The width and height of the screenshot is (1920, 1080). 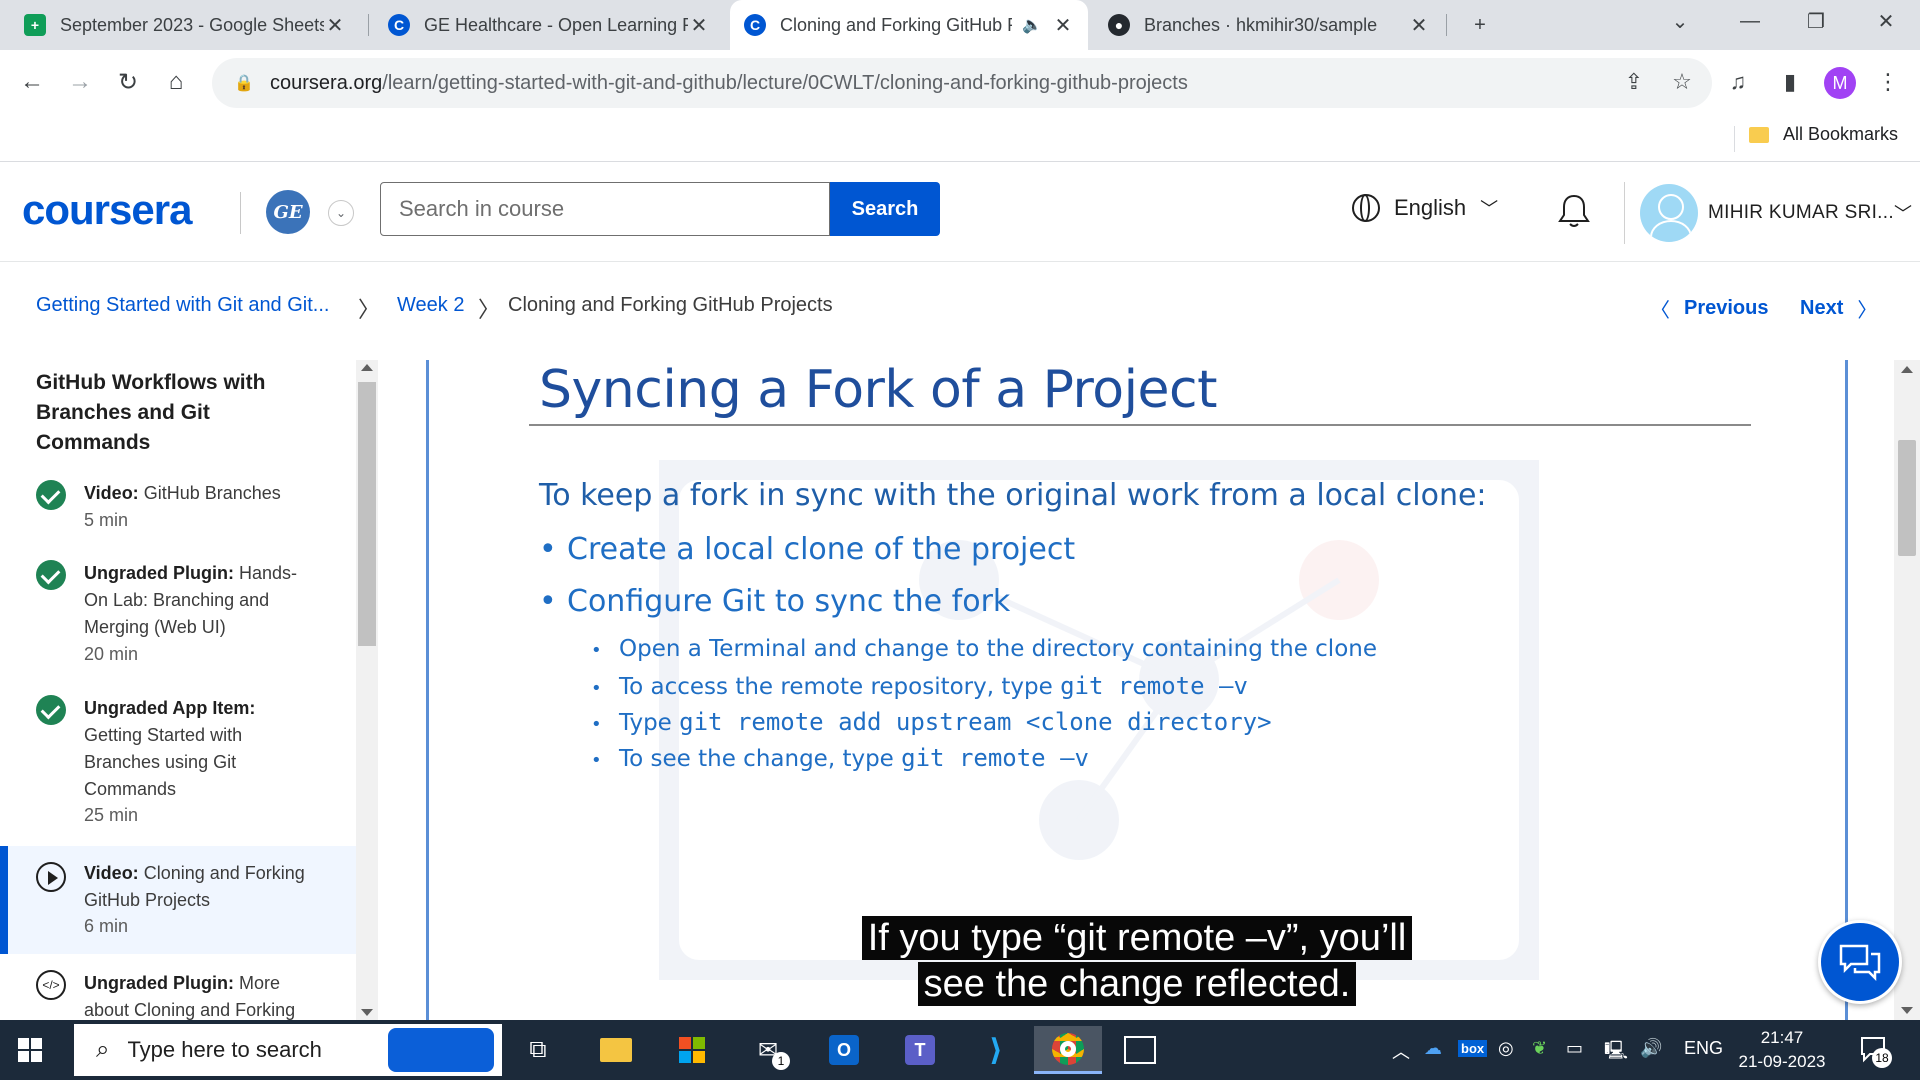 I want to click on page-scrollbar, so click(x=1907, y=690).